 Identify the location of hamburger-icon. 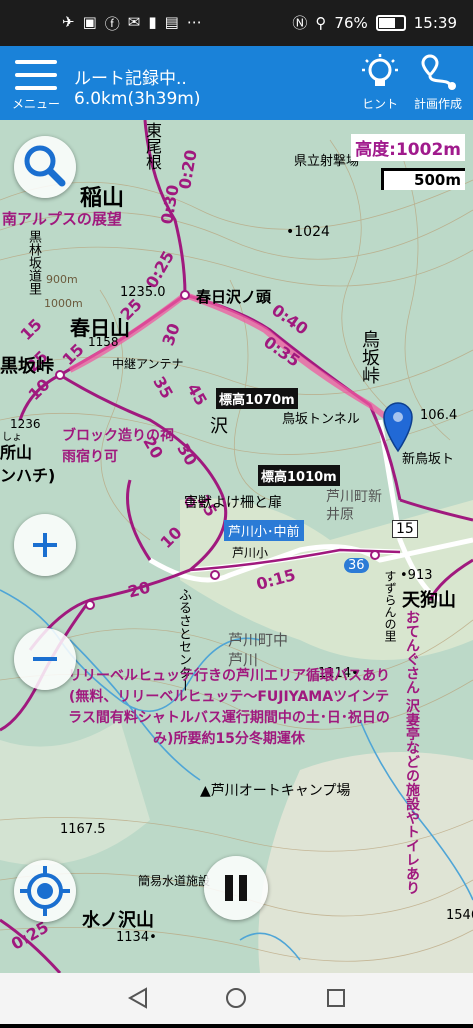
(36, 75).